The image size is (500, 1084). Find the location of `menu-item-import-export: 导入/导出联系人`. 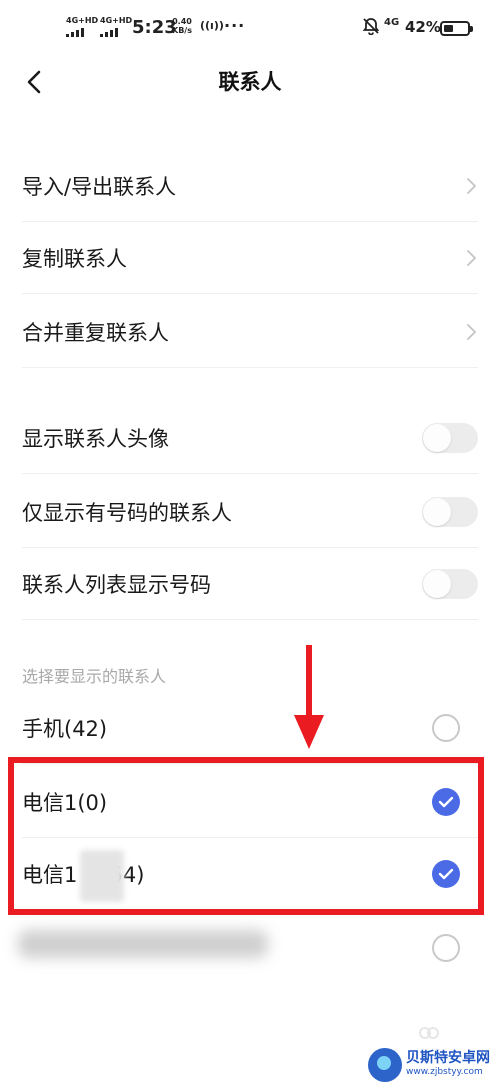

menu-item-import-export: 导入/导出联系人 is located at coordinates (250, 186).